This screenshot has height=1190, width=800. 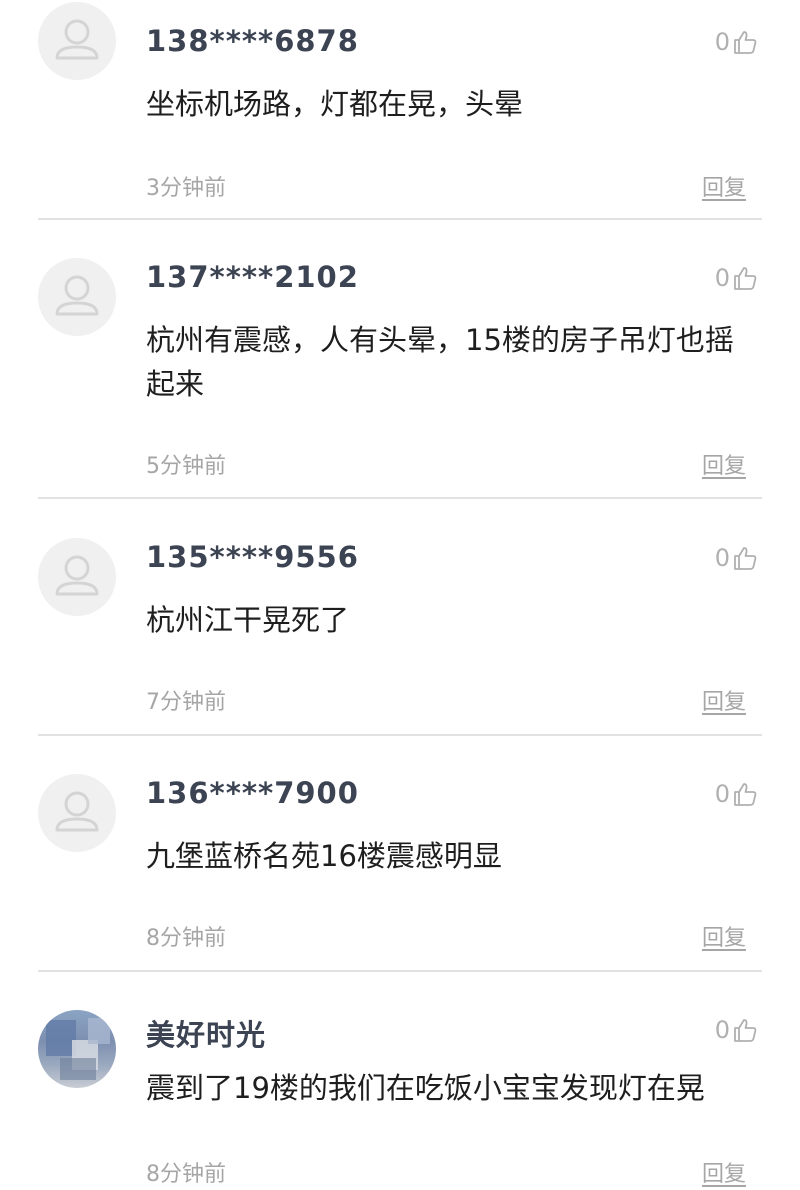 What do you see at coordinates (425, 1088) in the screenshot?
I see `comment-text: 震到了19楼的我们在吃饭小宝宝发现灯在晃` at bounding box center [425, 1088].